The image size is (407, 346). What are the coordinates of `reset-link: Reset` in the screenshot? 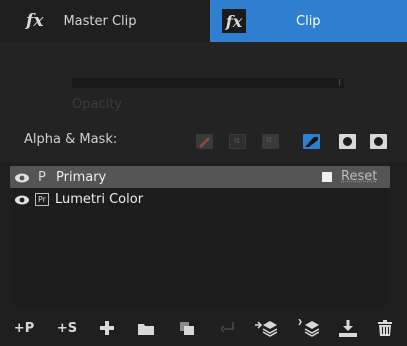 It's located at (359, 176).